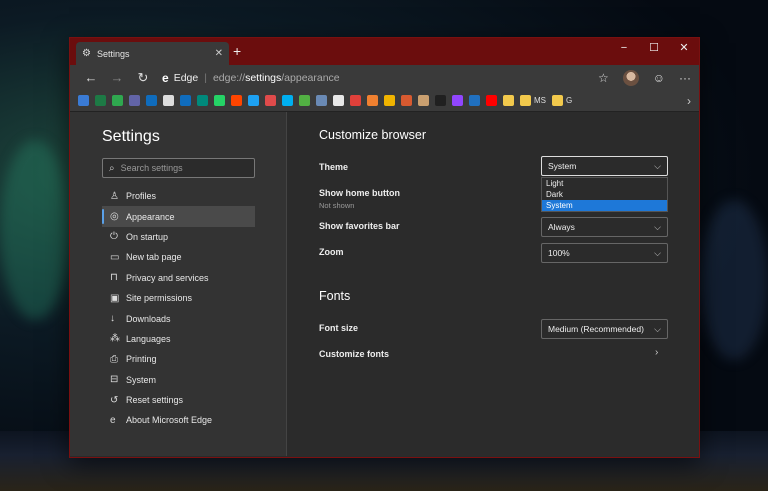 This screenshot has height=491, width=768. What do you see at coordinates (380, 78) in the screenshot?
I see `address-bar: e Edge | edge:// settings /appearance` at bounding box center [380, 78].